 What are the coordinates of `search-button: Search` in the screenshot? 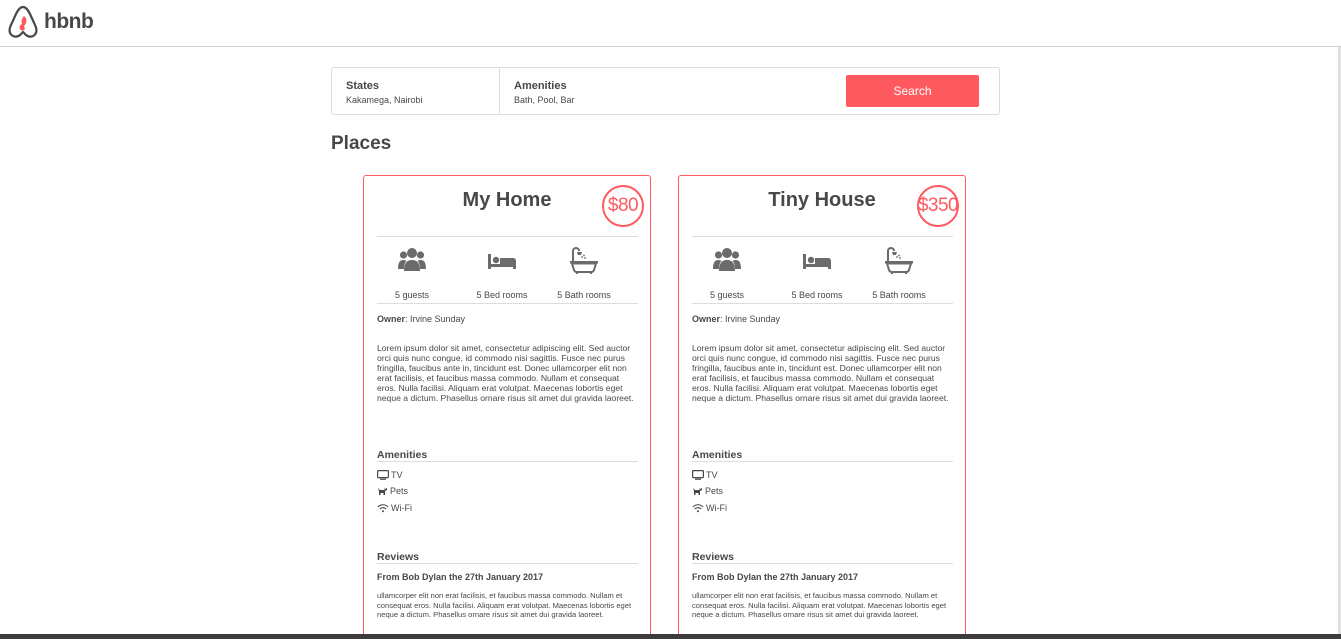 It's located at (912, 91).